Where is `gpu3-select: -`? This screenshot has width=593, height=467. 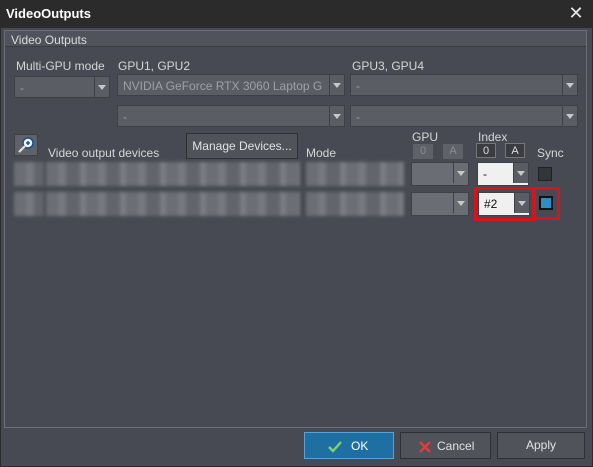 gpu3-select: - is located at coordinates (464, 85).